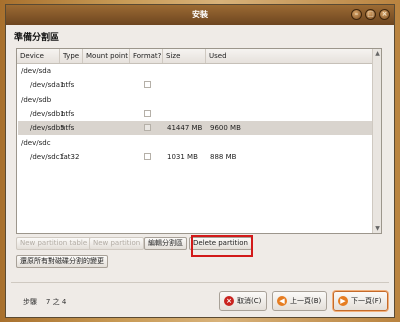 The width and height of the screenshot is (400, 322). I want to click on partition-row: /dev/sdb5 ntfs 41447 MB 9600 MB, so click(199, 128).